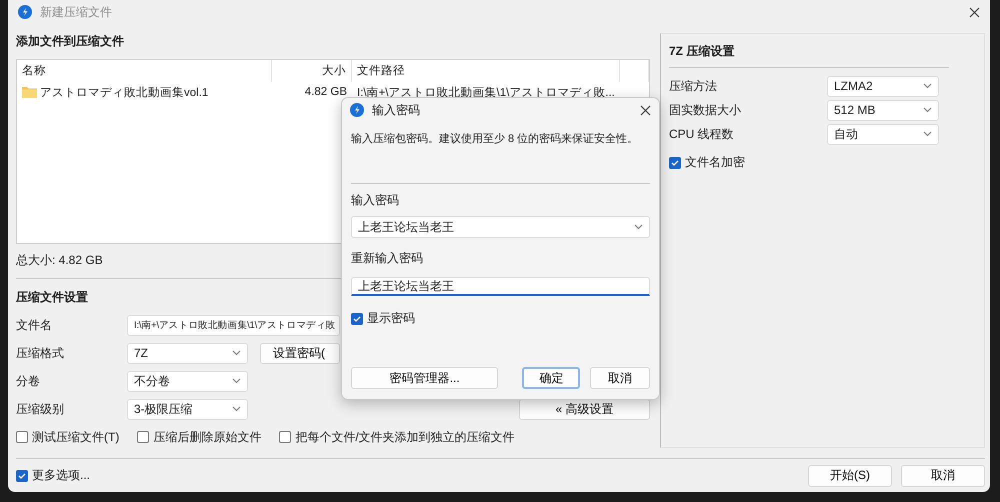  What do you see at coordinates (187, 409) in the screenshot?
I see `dropdown: 3-极限压缩` at bounding box center [187, 409].